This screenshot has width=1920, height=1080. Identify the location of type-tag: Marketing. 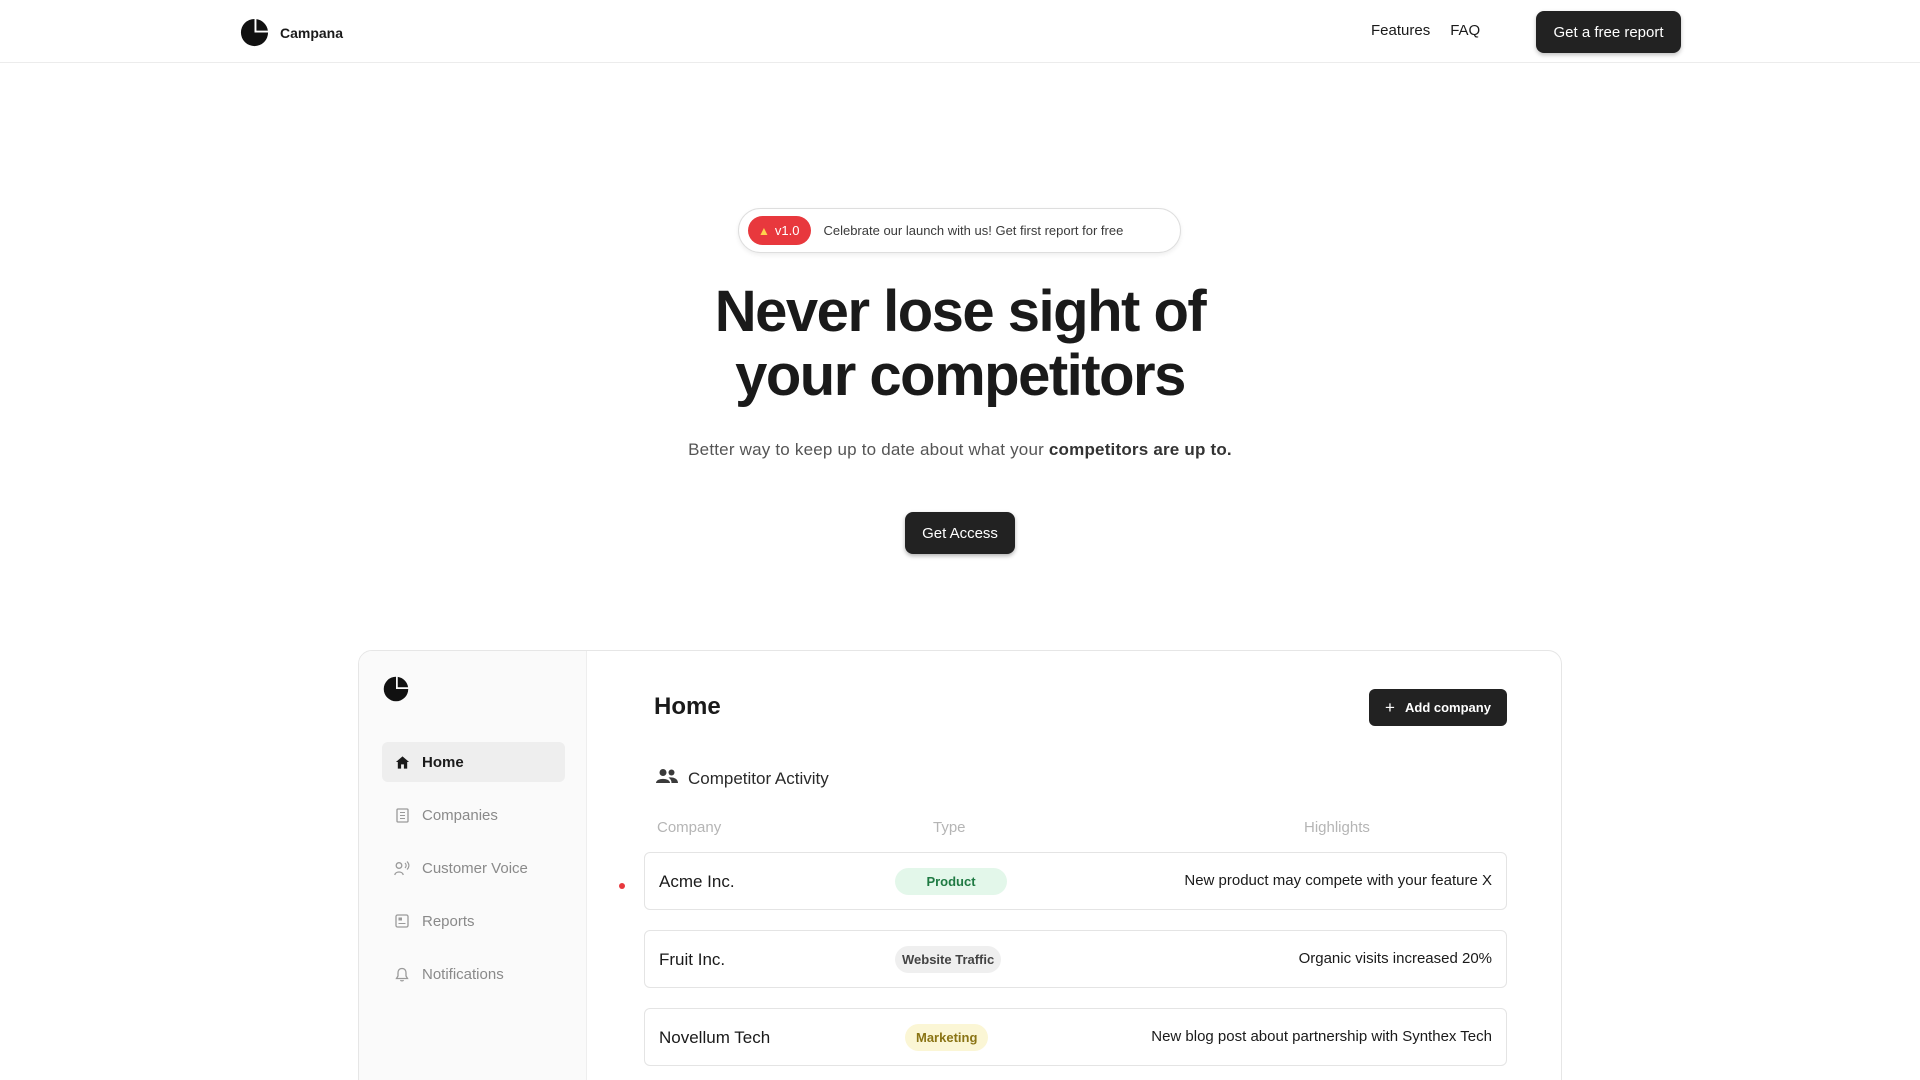
(947, 1037).